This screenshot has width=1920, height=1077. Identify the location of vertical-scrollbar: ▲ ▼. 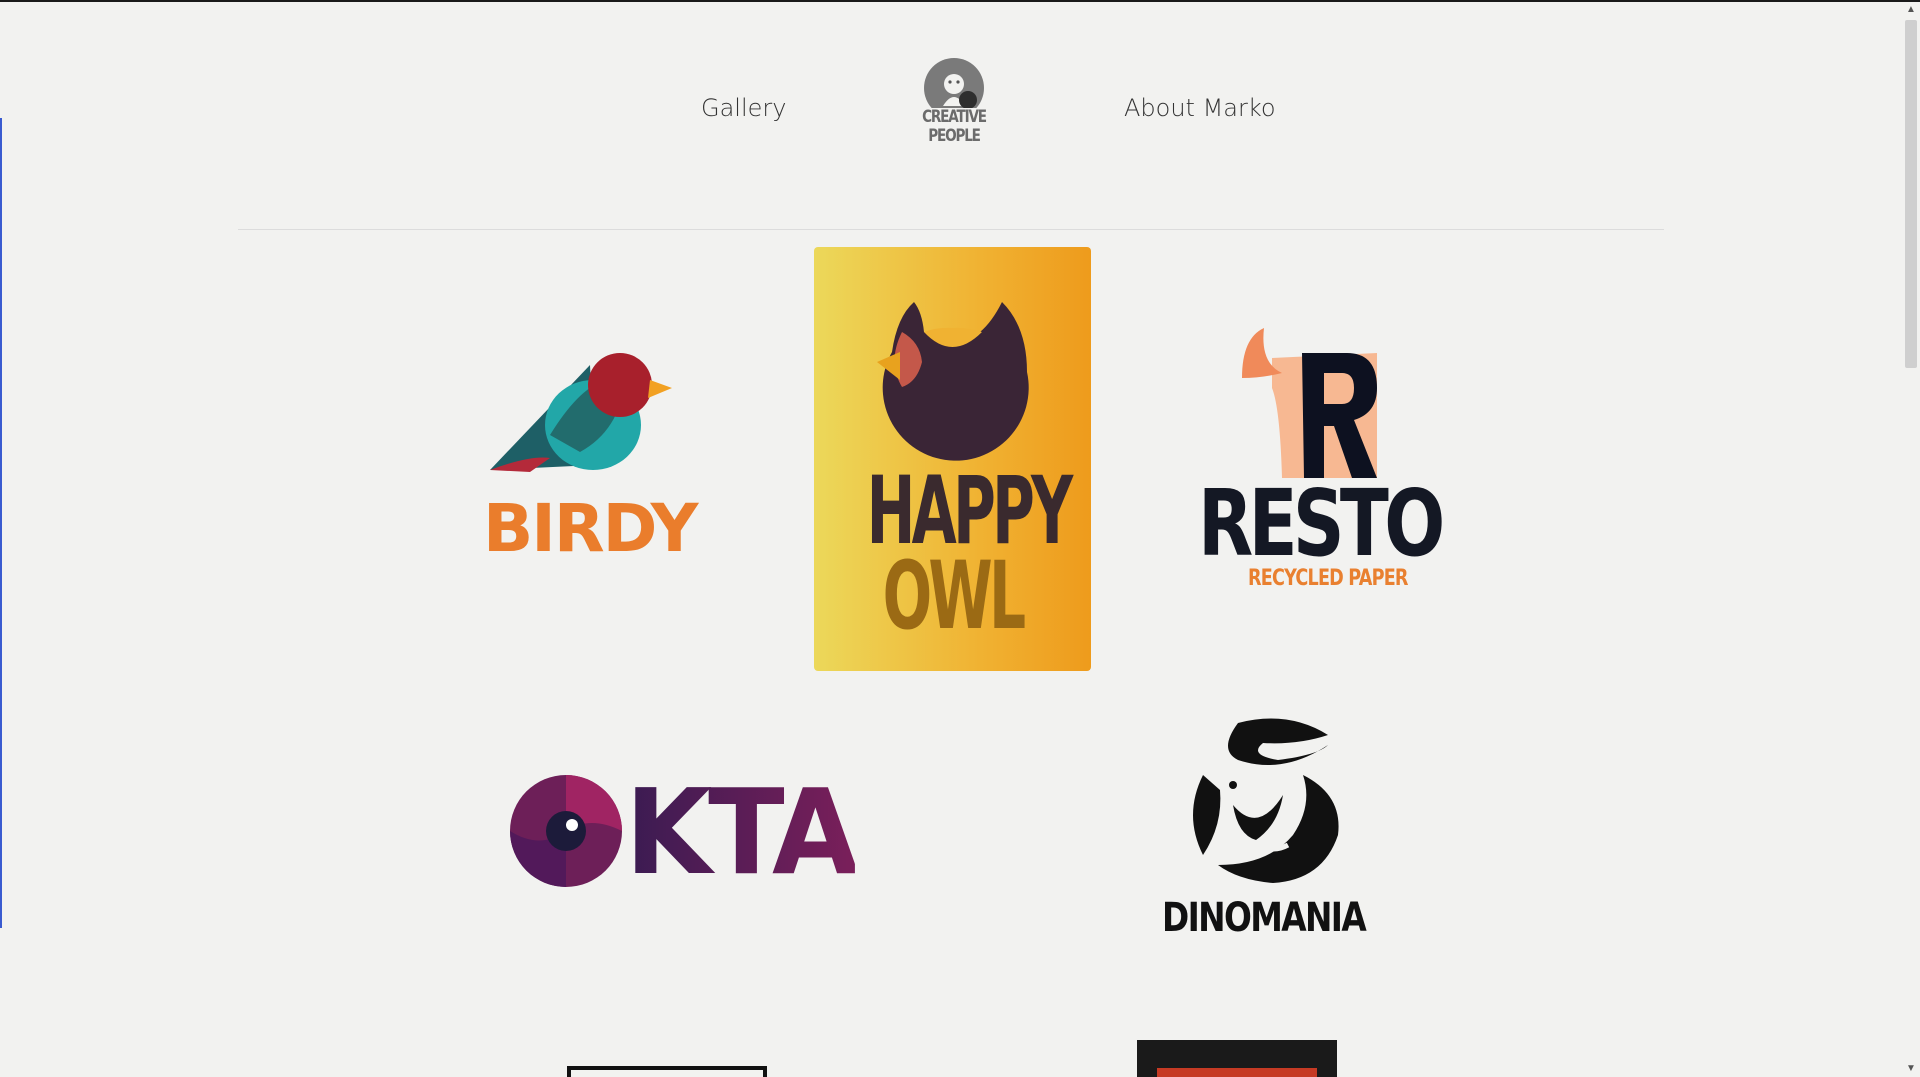
(1911, 539).